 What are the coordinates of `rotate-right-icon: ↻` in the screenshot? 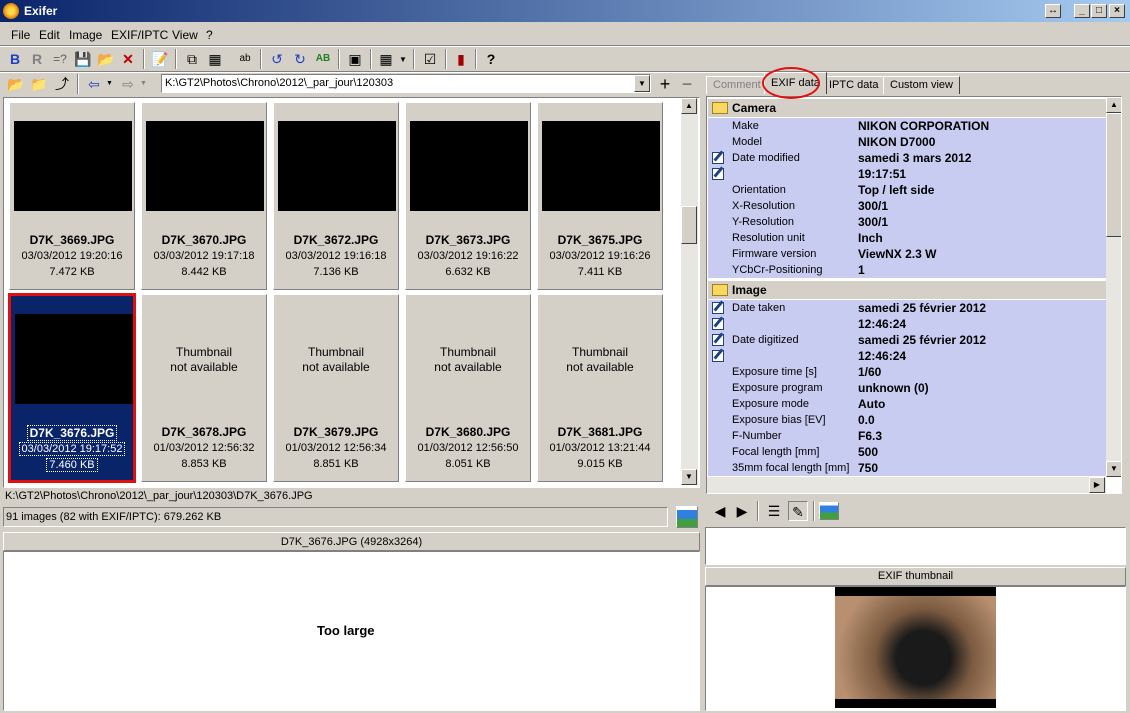 It's located at (300, 59).